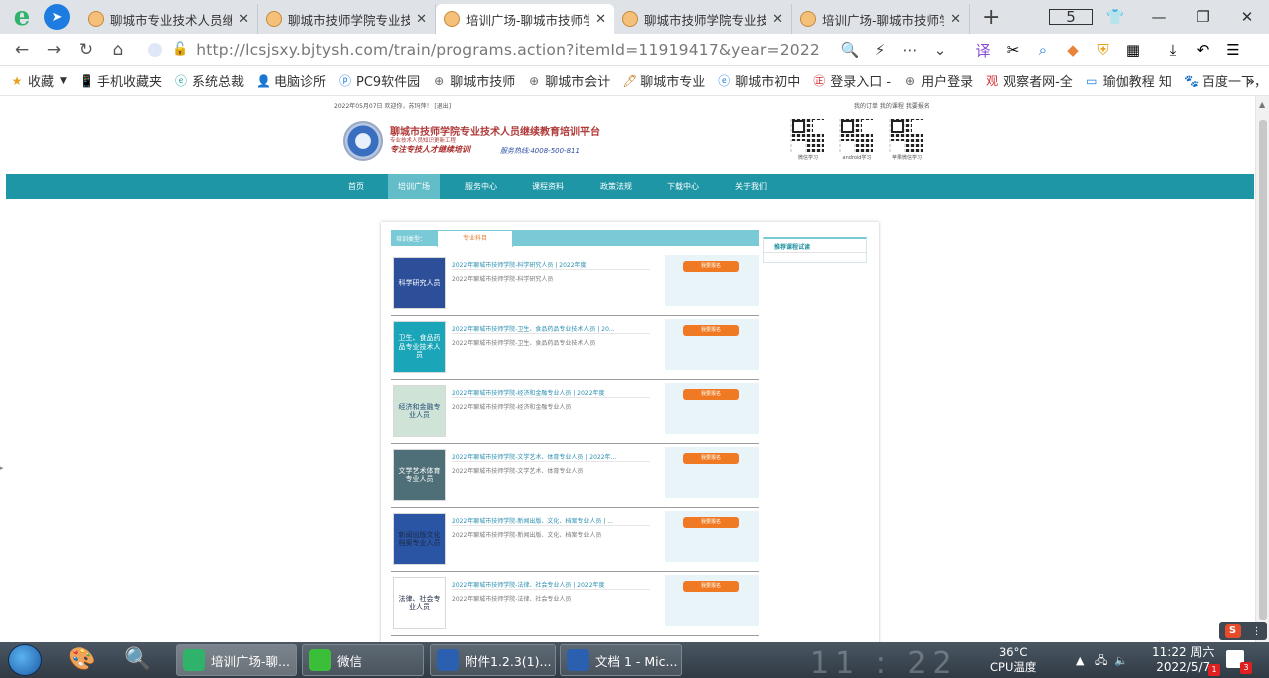 The width and height of the screenshot is (1269, 678). What do you see at coordinates (1103, 50) in the screenshot?
I see `shield-icon: ⛨` at bounding box center [1103, 50].